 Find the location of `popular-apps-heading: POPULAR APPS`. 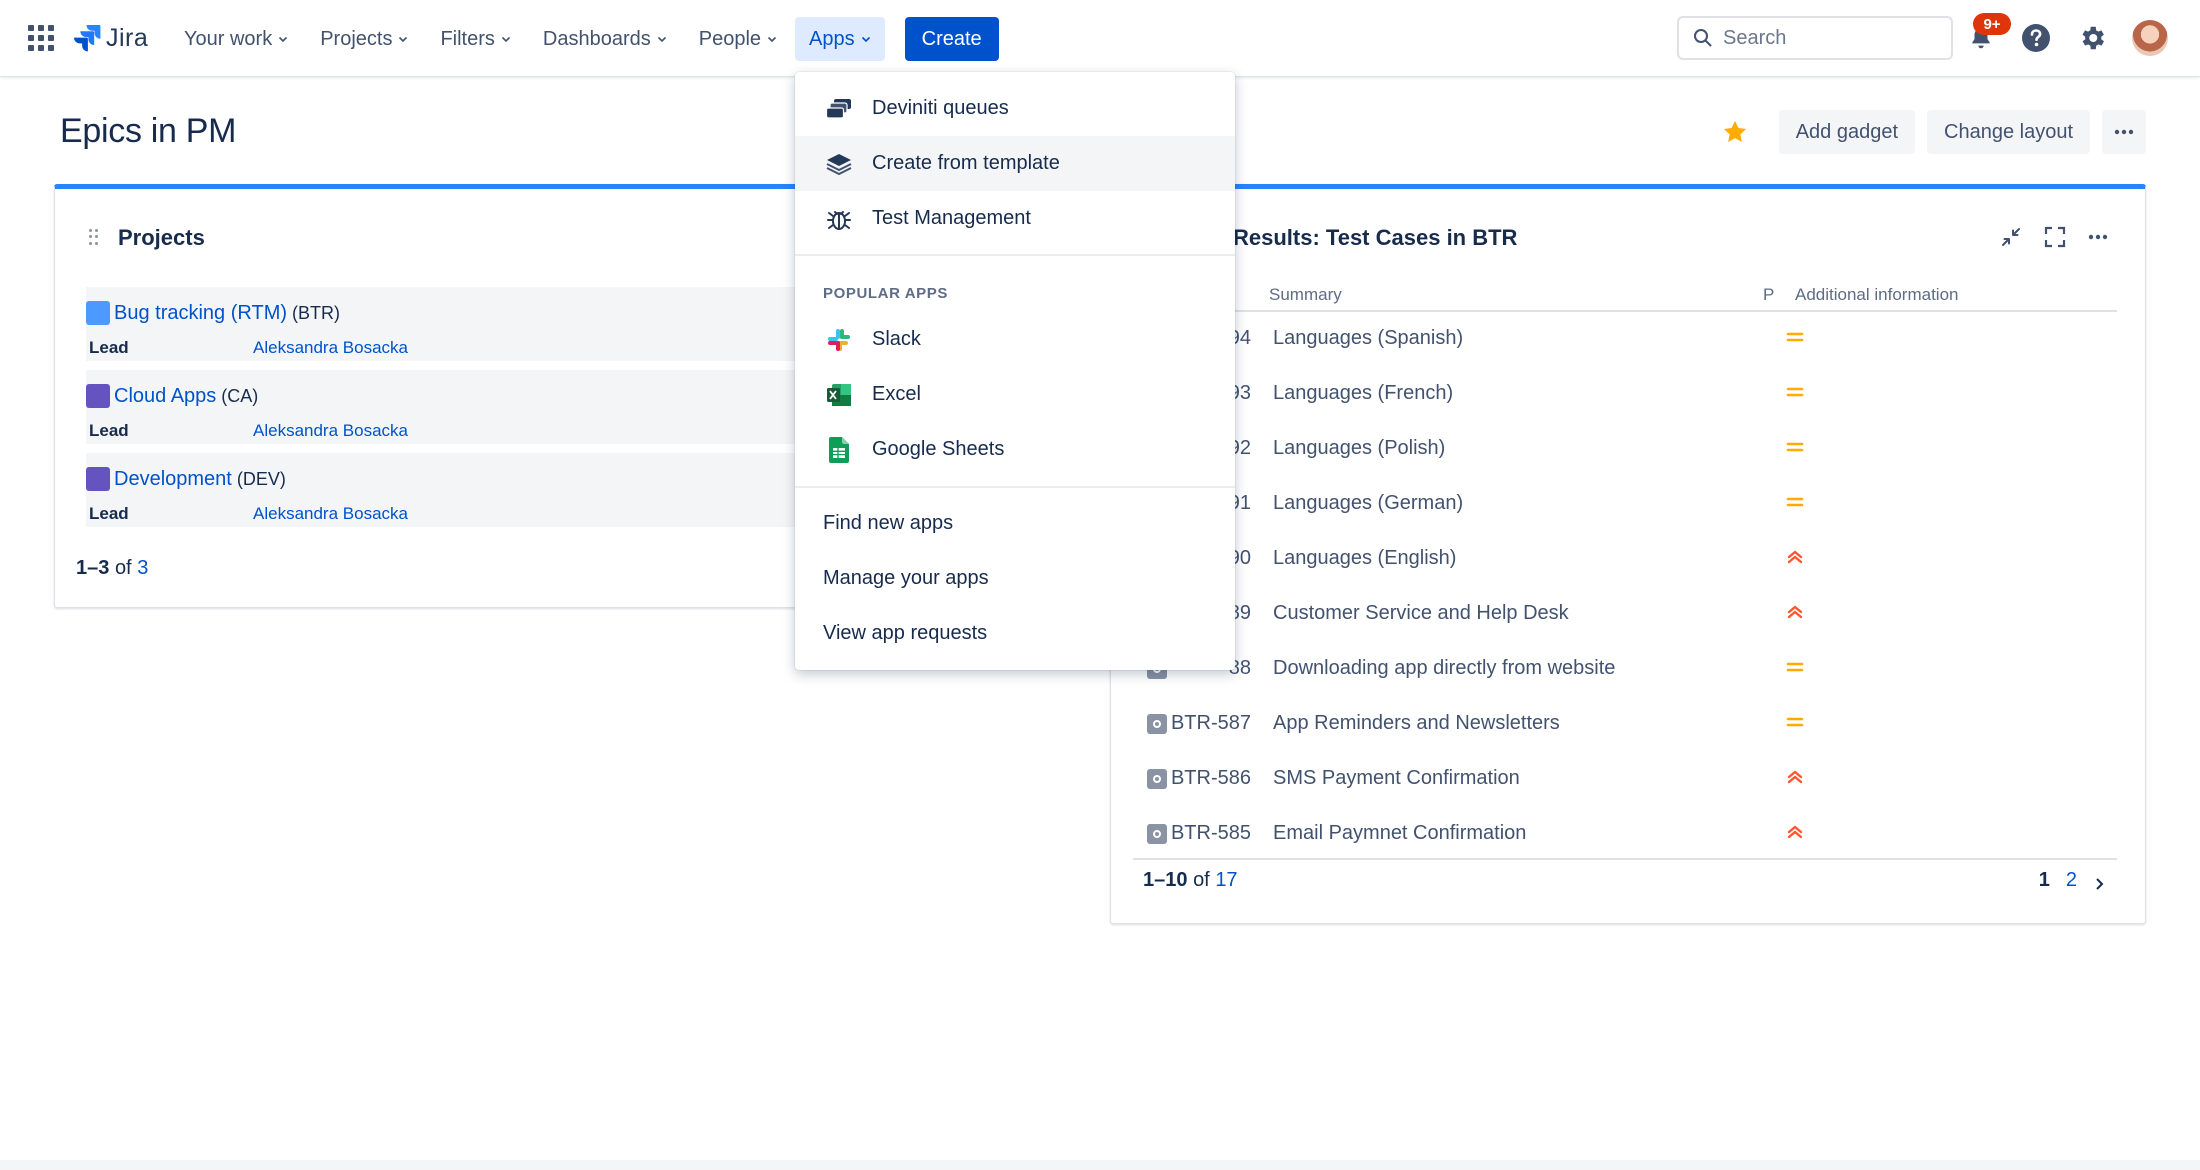

popular-apps-heading: POPULAR APPS is located at coordinates (885, 293).